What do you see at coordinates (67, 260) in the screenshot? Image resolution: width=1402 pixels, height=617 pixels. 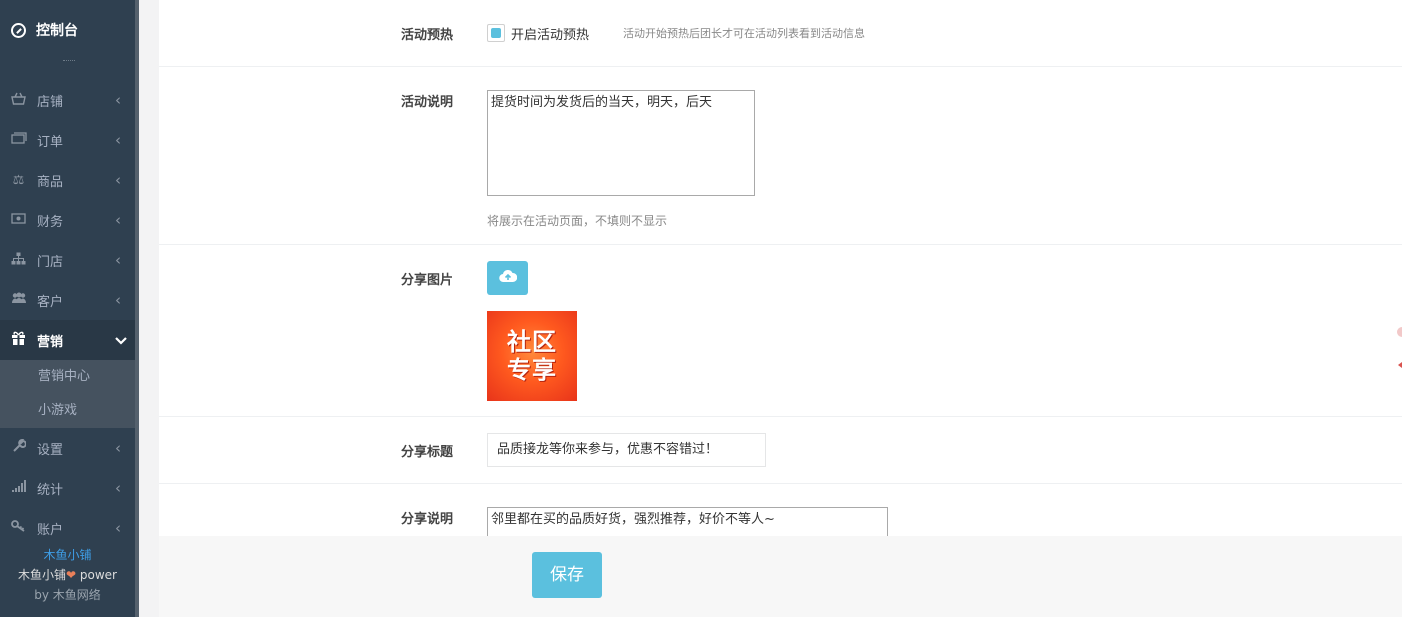 I see `sidebar-item-stores: 门店 ‹` at bounding box center [67, 260].